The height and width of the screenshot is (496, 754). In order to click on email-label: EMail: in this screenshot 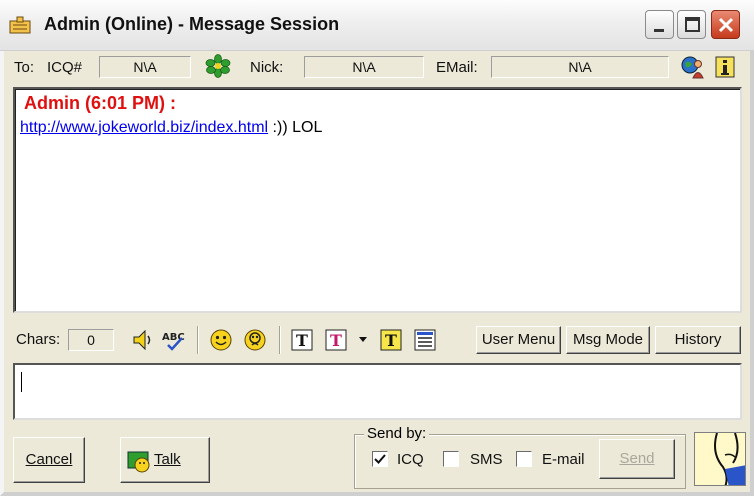, I will do `click(457, 67)`.